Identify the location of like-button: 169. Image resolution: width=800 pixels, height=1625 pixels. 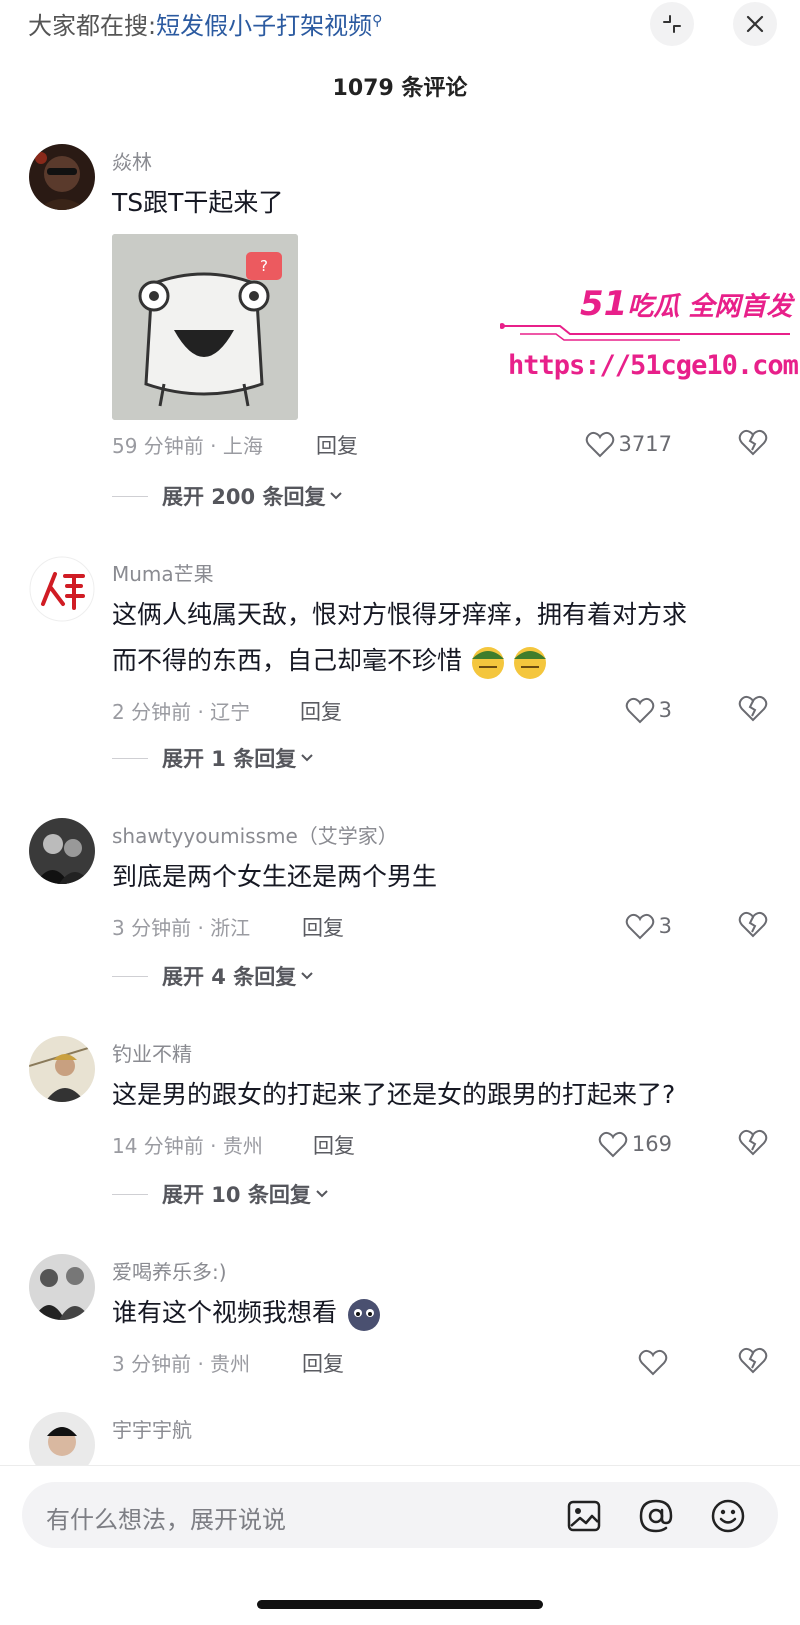
(635, 1144).